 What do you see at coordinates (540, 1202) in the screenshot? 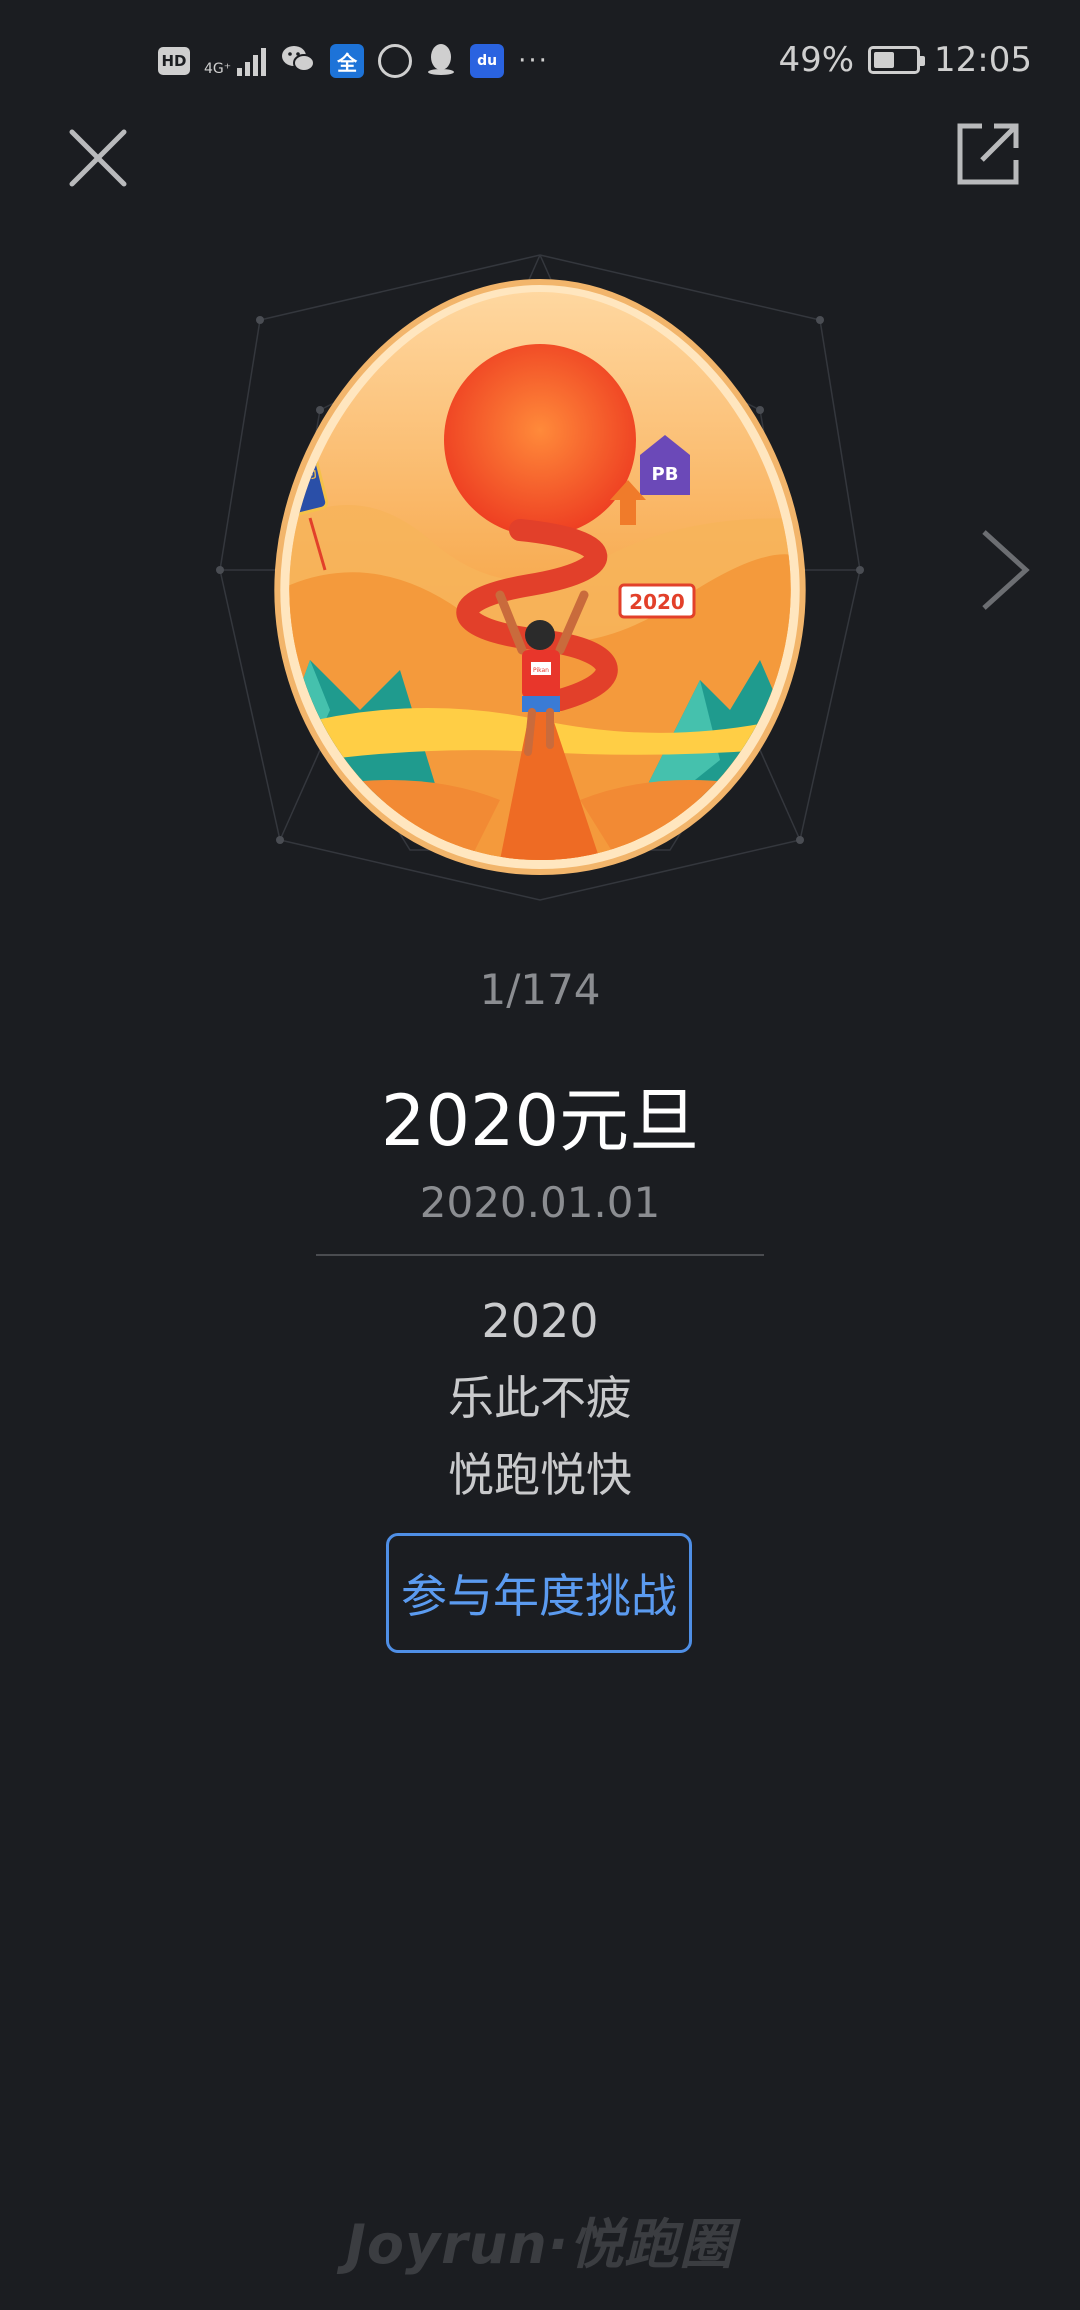
I see `medal-date: 2020.01.01` at bounding box center [540, 1202].